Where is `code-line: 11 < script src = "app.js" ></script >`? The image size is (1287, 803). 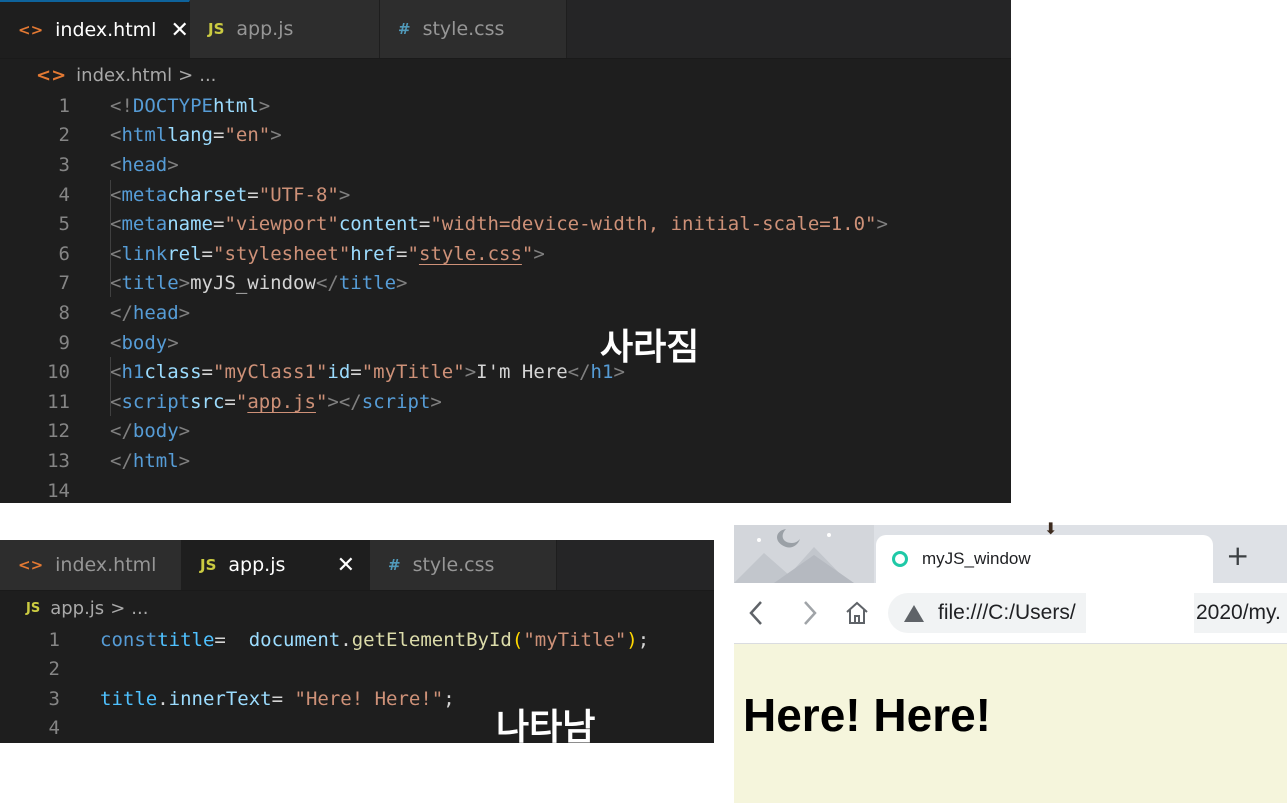 code-line: 11 < script src = "app.js" ></script > is located at coordinates (505, 402).